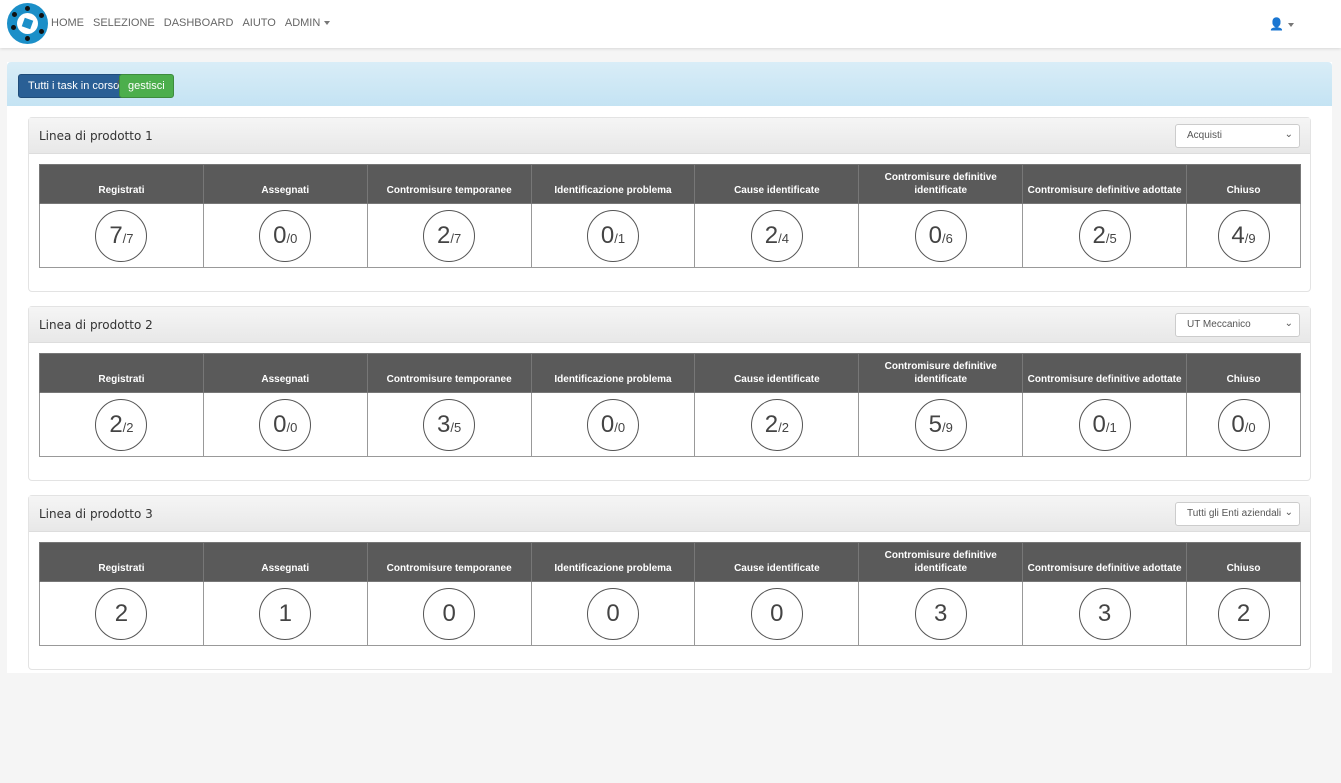  Describe the element at coordinates (1104, 235) in the screenshot. I see `status-count: 2/5` at that location.